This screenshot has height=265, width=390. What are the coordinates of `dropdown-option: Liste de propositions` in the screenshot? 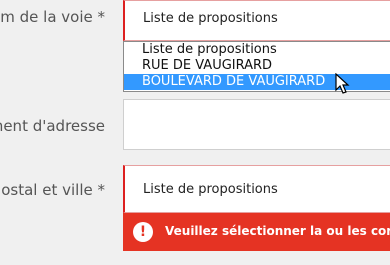 It's located at (257, 50).